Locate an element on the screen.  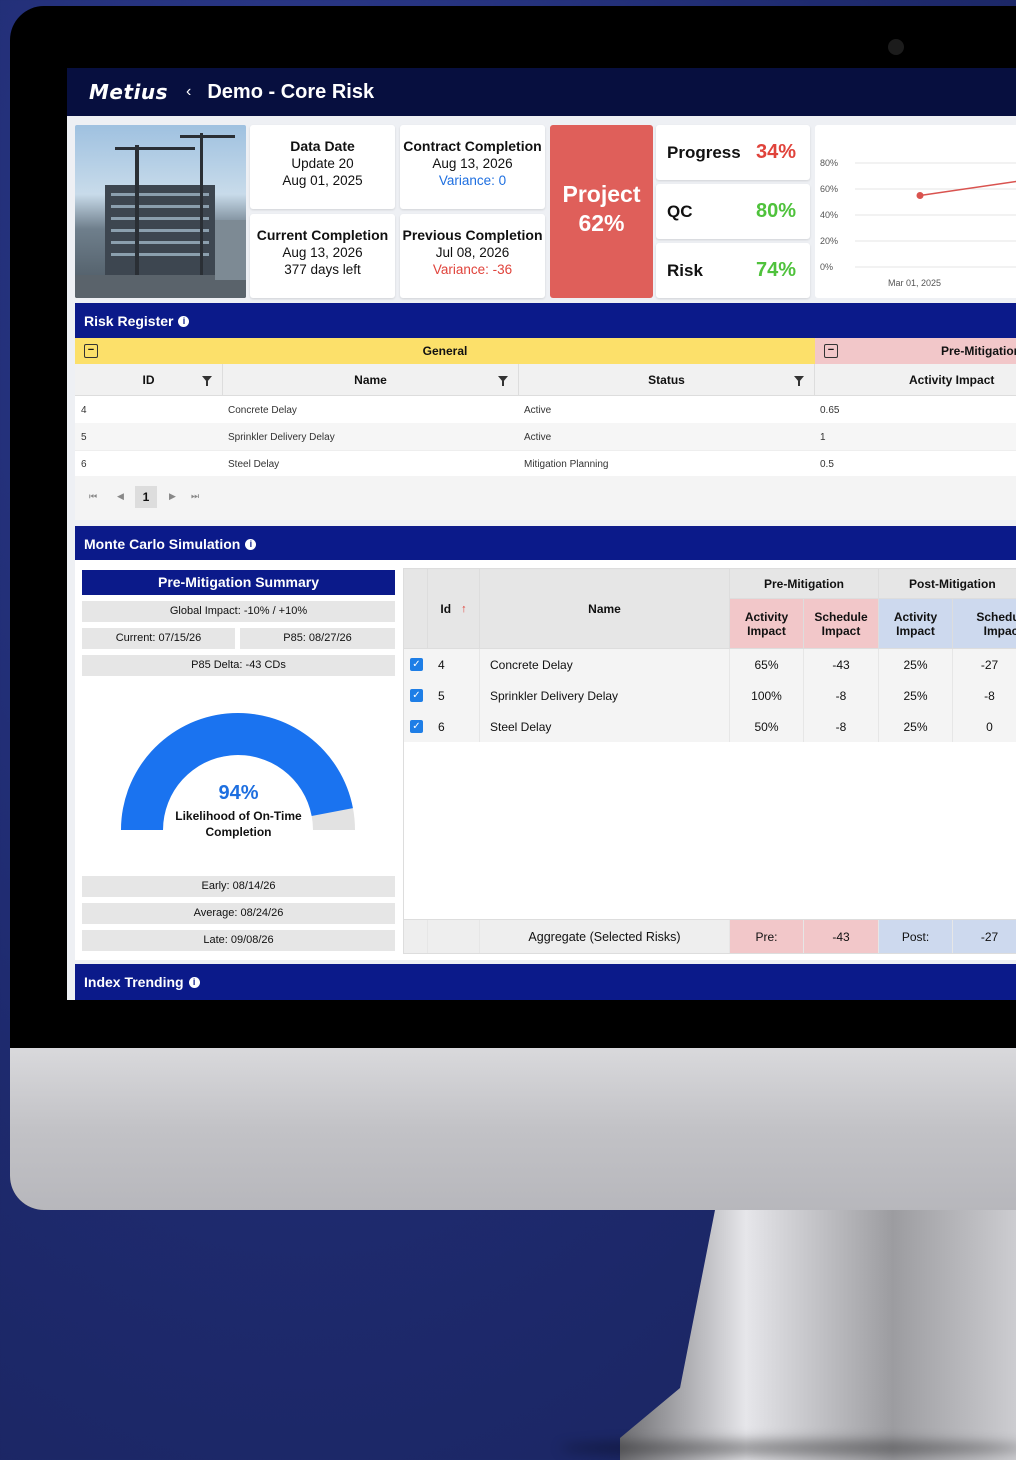
previous-variance: Variance: -36 is located at coordinates (472, 269).